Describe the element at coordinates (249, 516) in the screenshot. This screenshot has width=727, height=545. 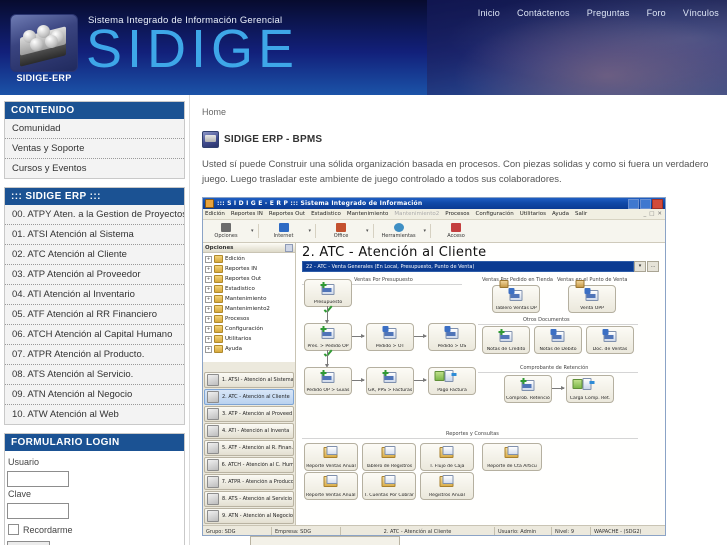
I see `module-item-atn: 9. ATN - Atención al Negocio` at that location.